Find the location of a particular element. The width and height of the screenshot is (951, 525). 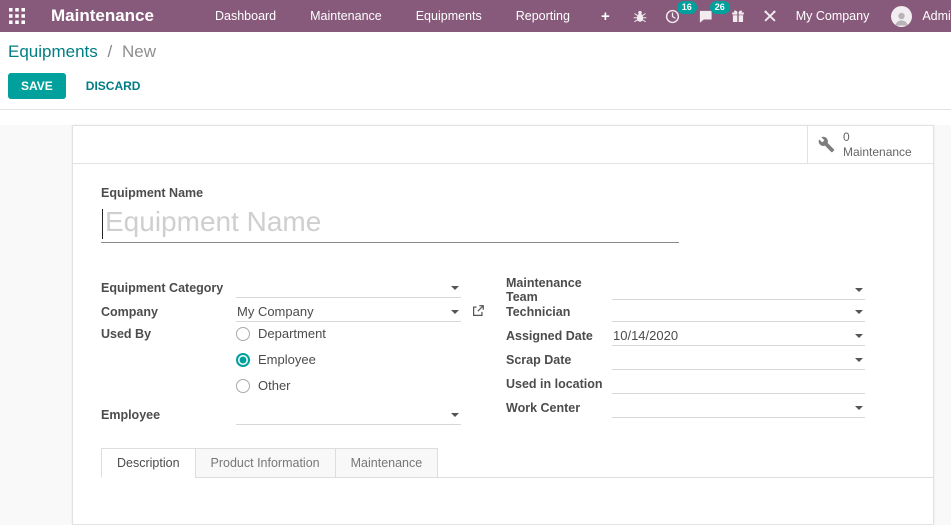

radio-department: Department is located at coordinates (348, 333).